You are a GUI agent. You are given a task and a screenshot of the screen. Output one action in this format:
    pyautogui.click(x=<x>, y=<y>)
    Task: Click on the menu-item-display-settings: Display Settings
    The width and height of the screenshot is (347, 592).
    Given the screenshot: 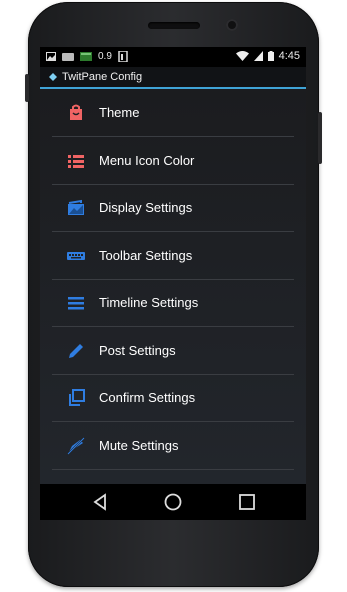 What is the action you would take?
    pyautogui.click(x=173, y=208)
    